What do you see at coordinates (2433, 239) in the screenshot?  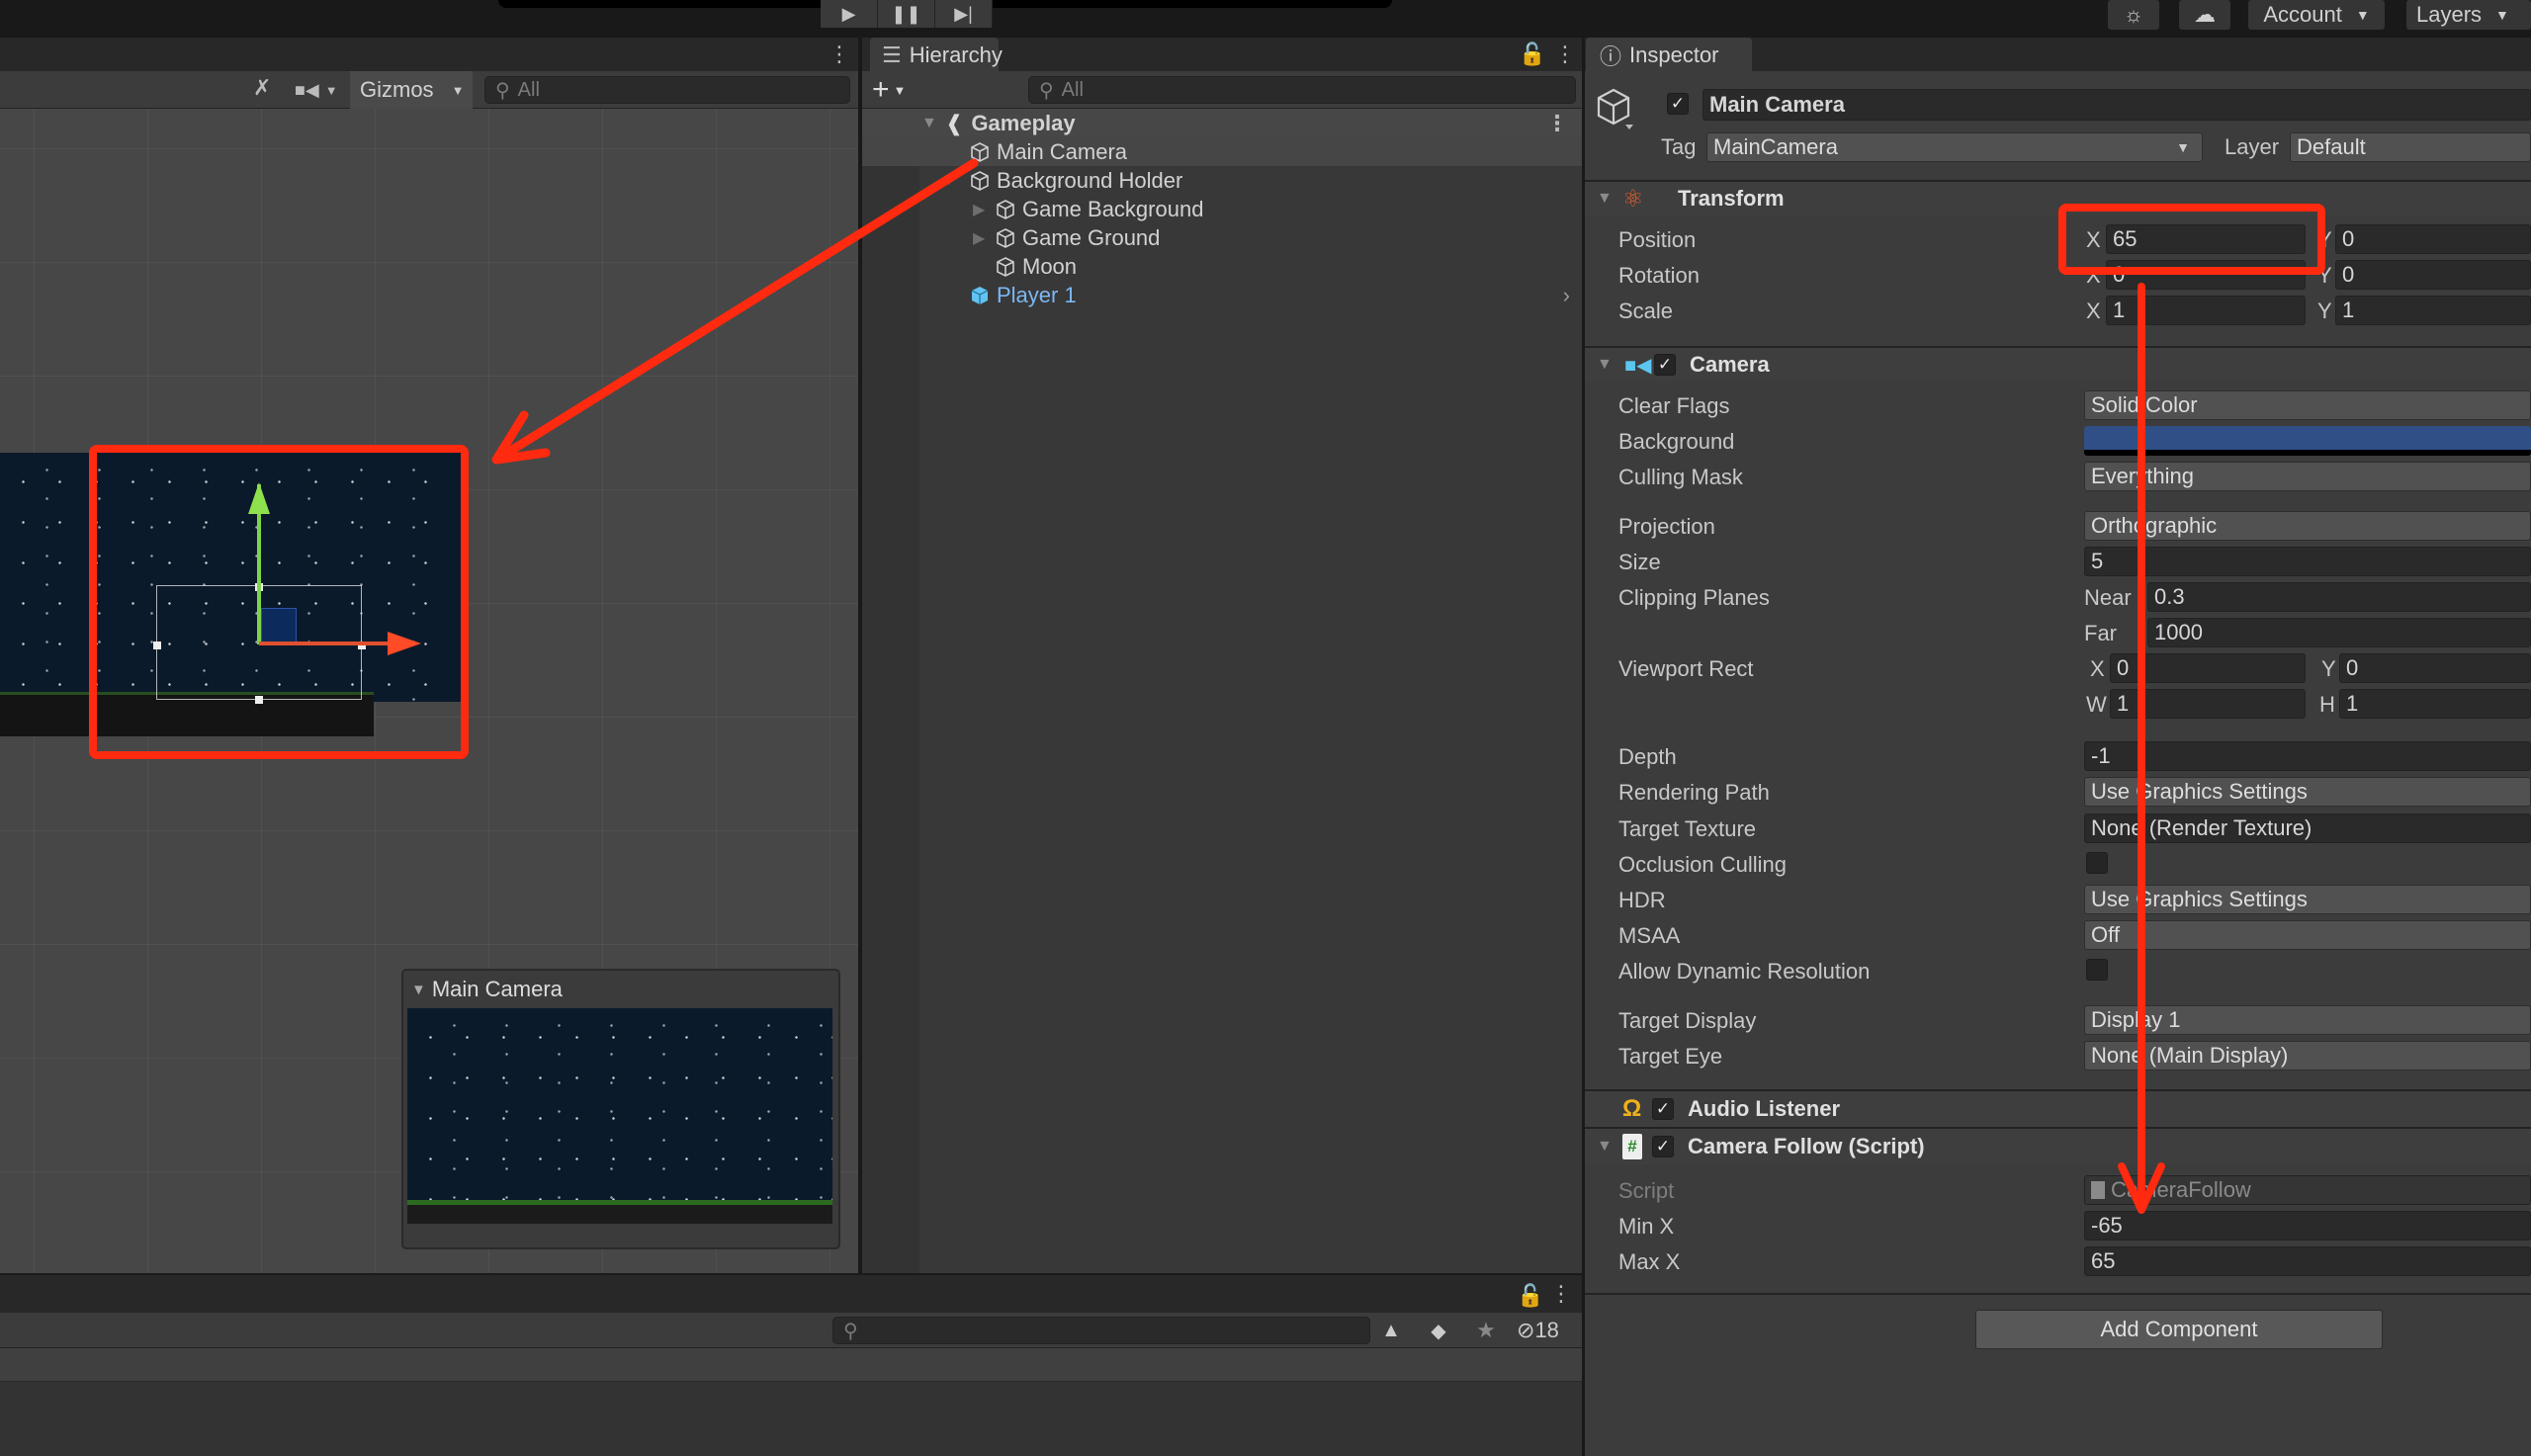 I see `position-y-input: 0` at bounding box center [2433, 239].